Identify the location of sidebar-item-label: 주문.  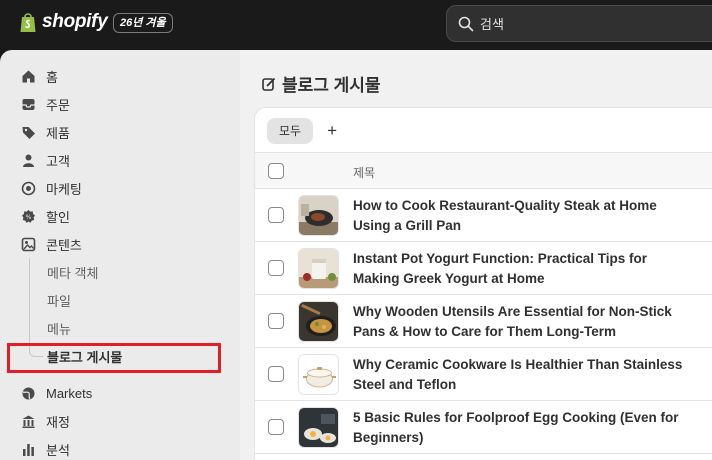
(58, 105).